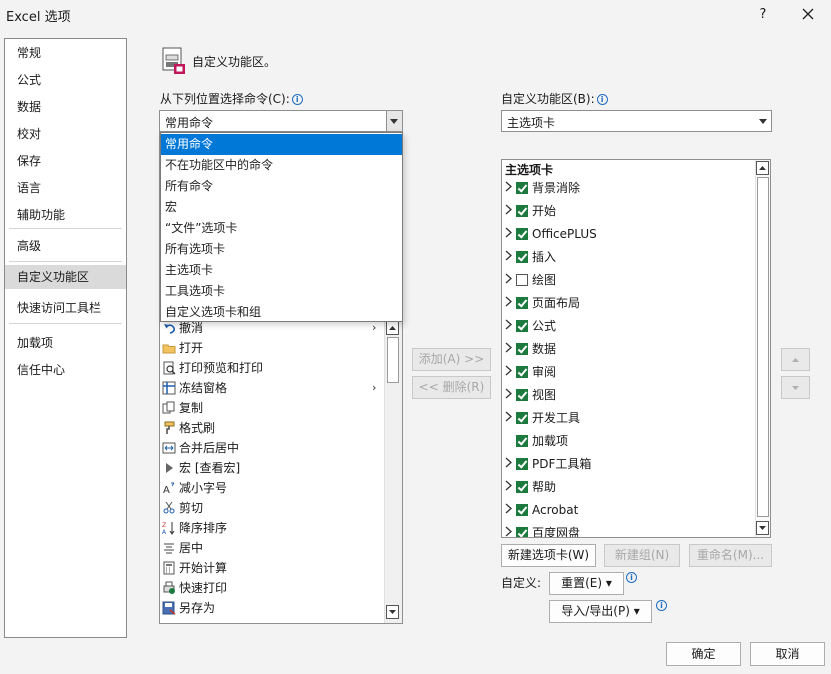 The width and height of the screenshot is (831, 674). What do you see at coordinates (530, 349) in the screenshot?
I see `ribbon-tab-node: 数据` at bounding box center [530, 349].